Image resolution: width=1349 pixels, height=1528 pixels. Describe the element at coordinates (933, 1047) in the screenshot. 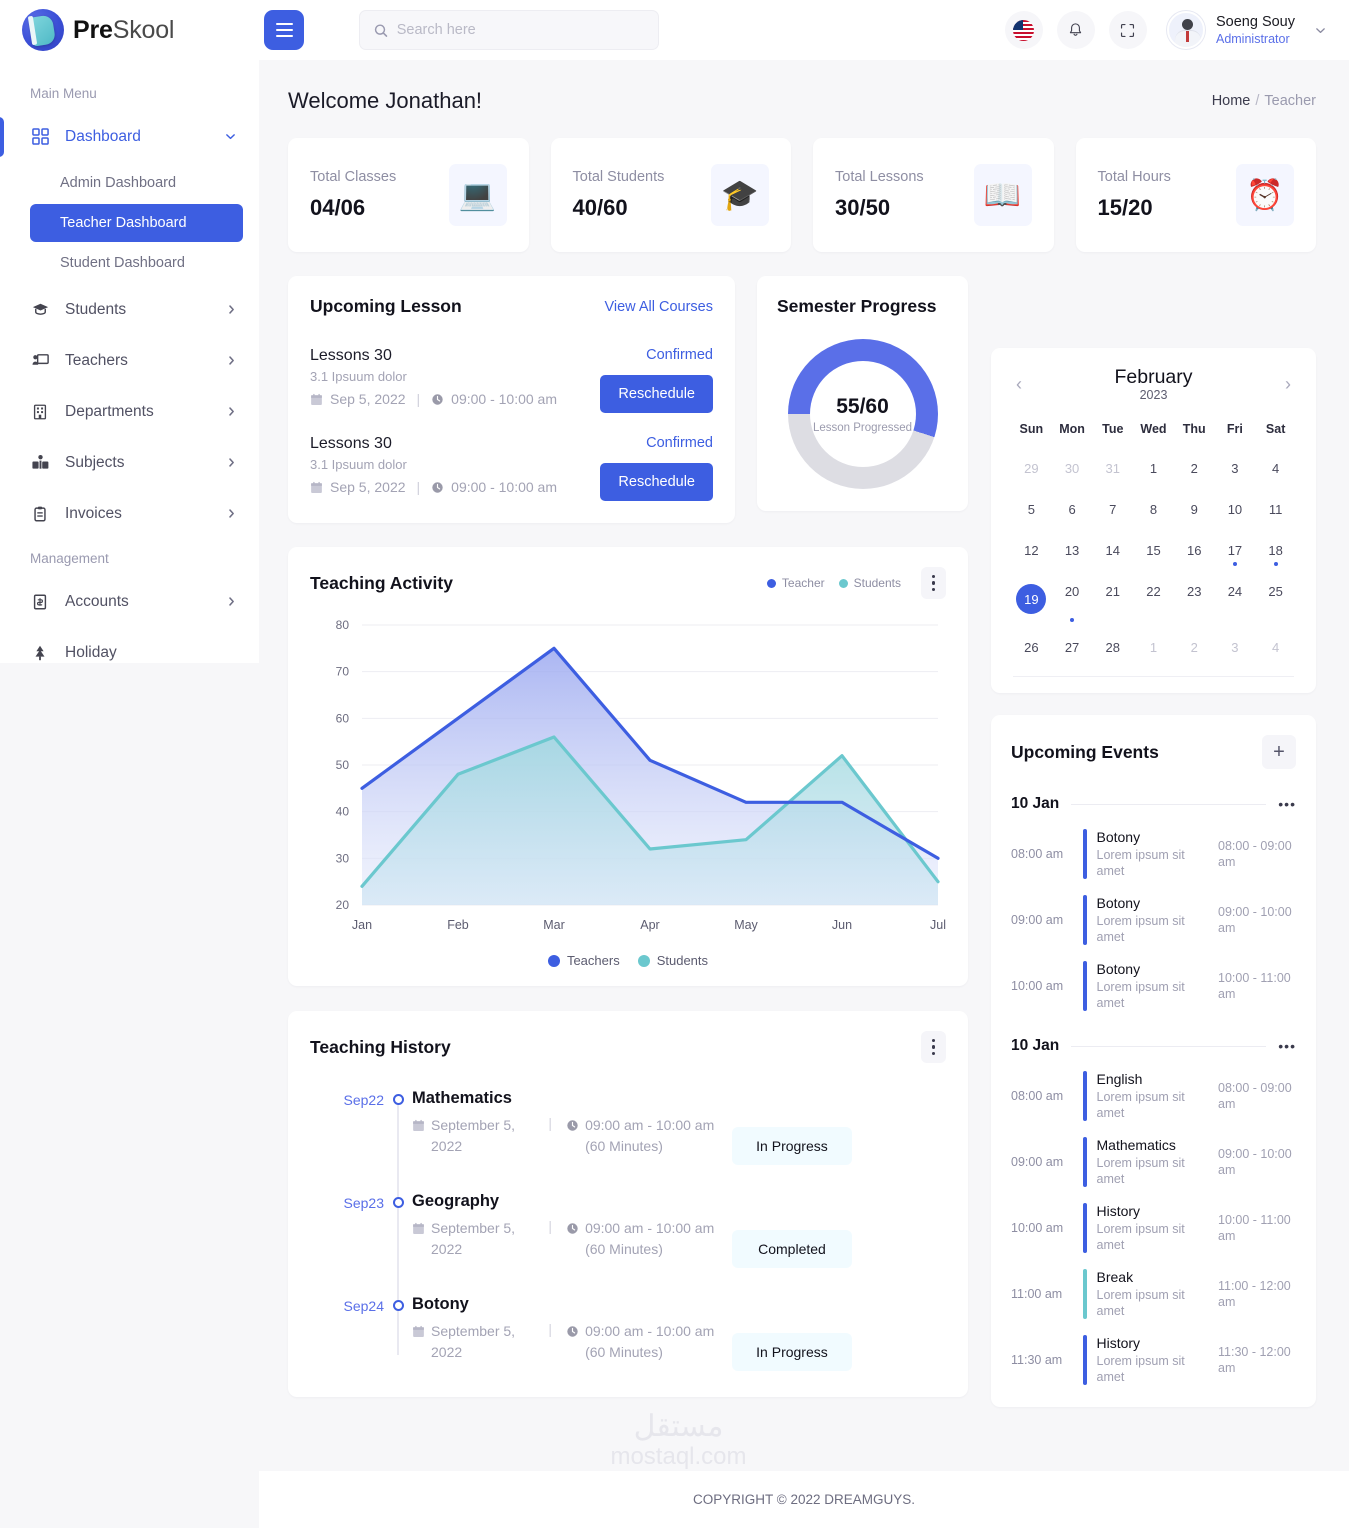

I see `history-options-button` at that location.